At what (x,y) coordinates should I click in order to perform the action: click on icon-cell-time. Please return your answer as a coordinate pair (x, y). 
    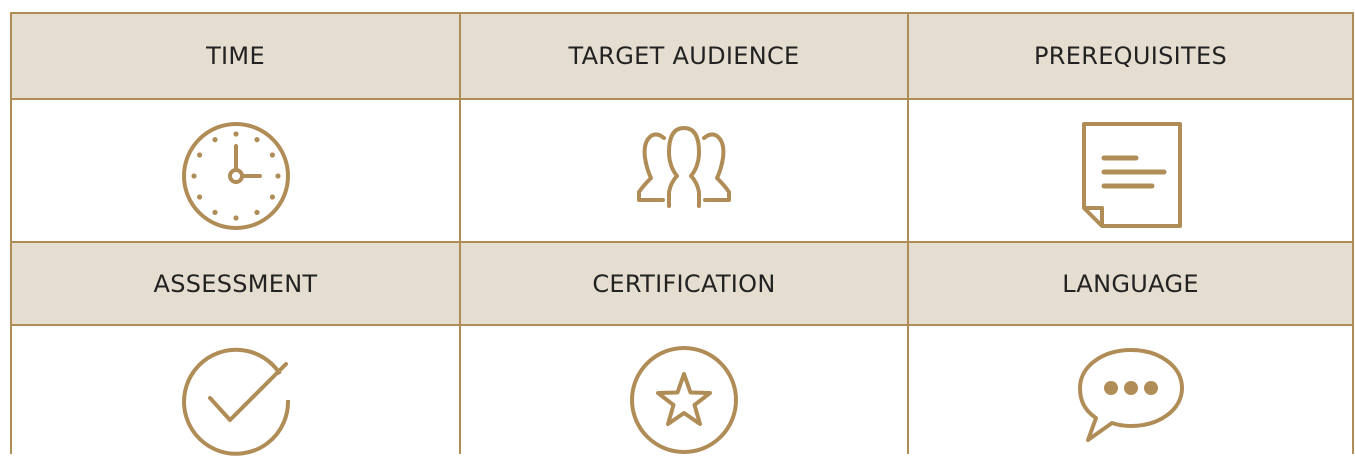
    Looking at the image, I should click on (235, 170).